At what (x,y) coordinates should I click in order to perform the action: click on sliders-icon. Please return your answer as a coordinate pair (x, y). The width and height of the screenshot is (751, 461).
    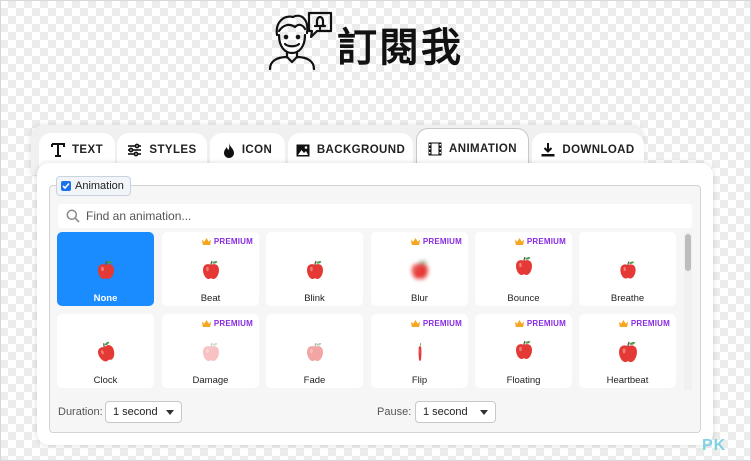
    Looking at the image, I should click on (135, 150).